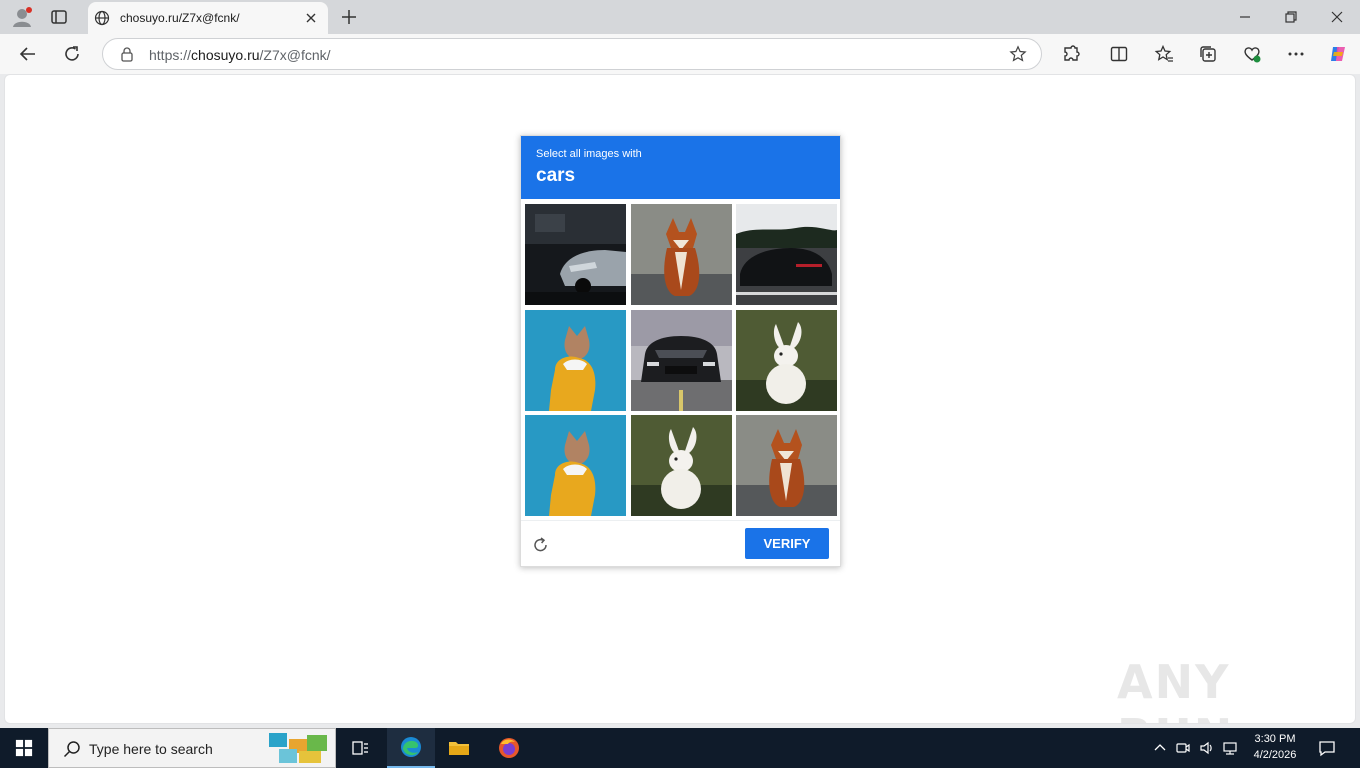 This screenshot has height=768, width=1360. What do you see at coordinates (1183, 748) in the screenshot?
I see `meet-now-icon` at bounding box center [1183, 748].